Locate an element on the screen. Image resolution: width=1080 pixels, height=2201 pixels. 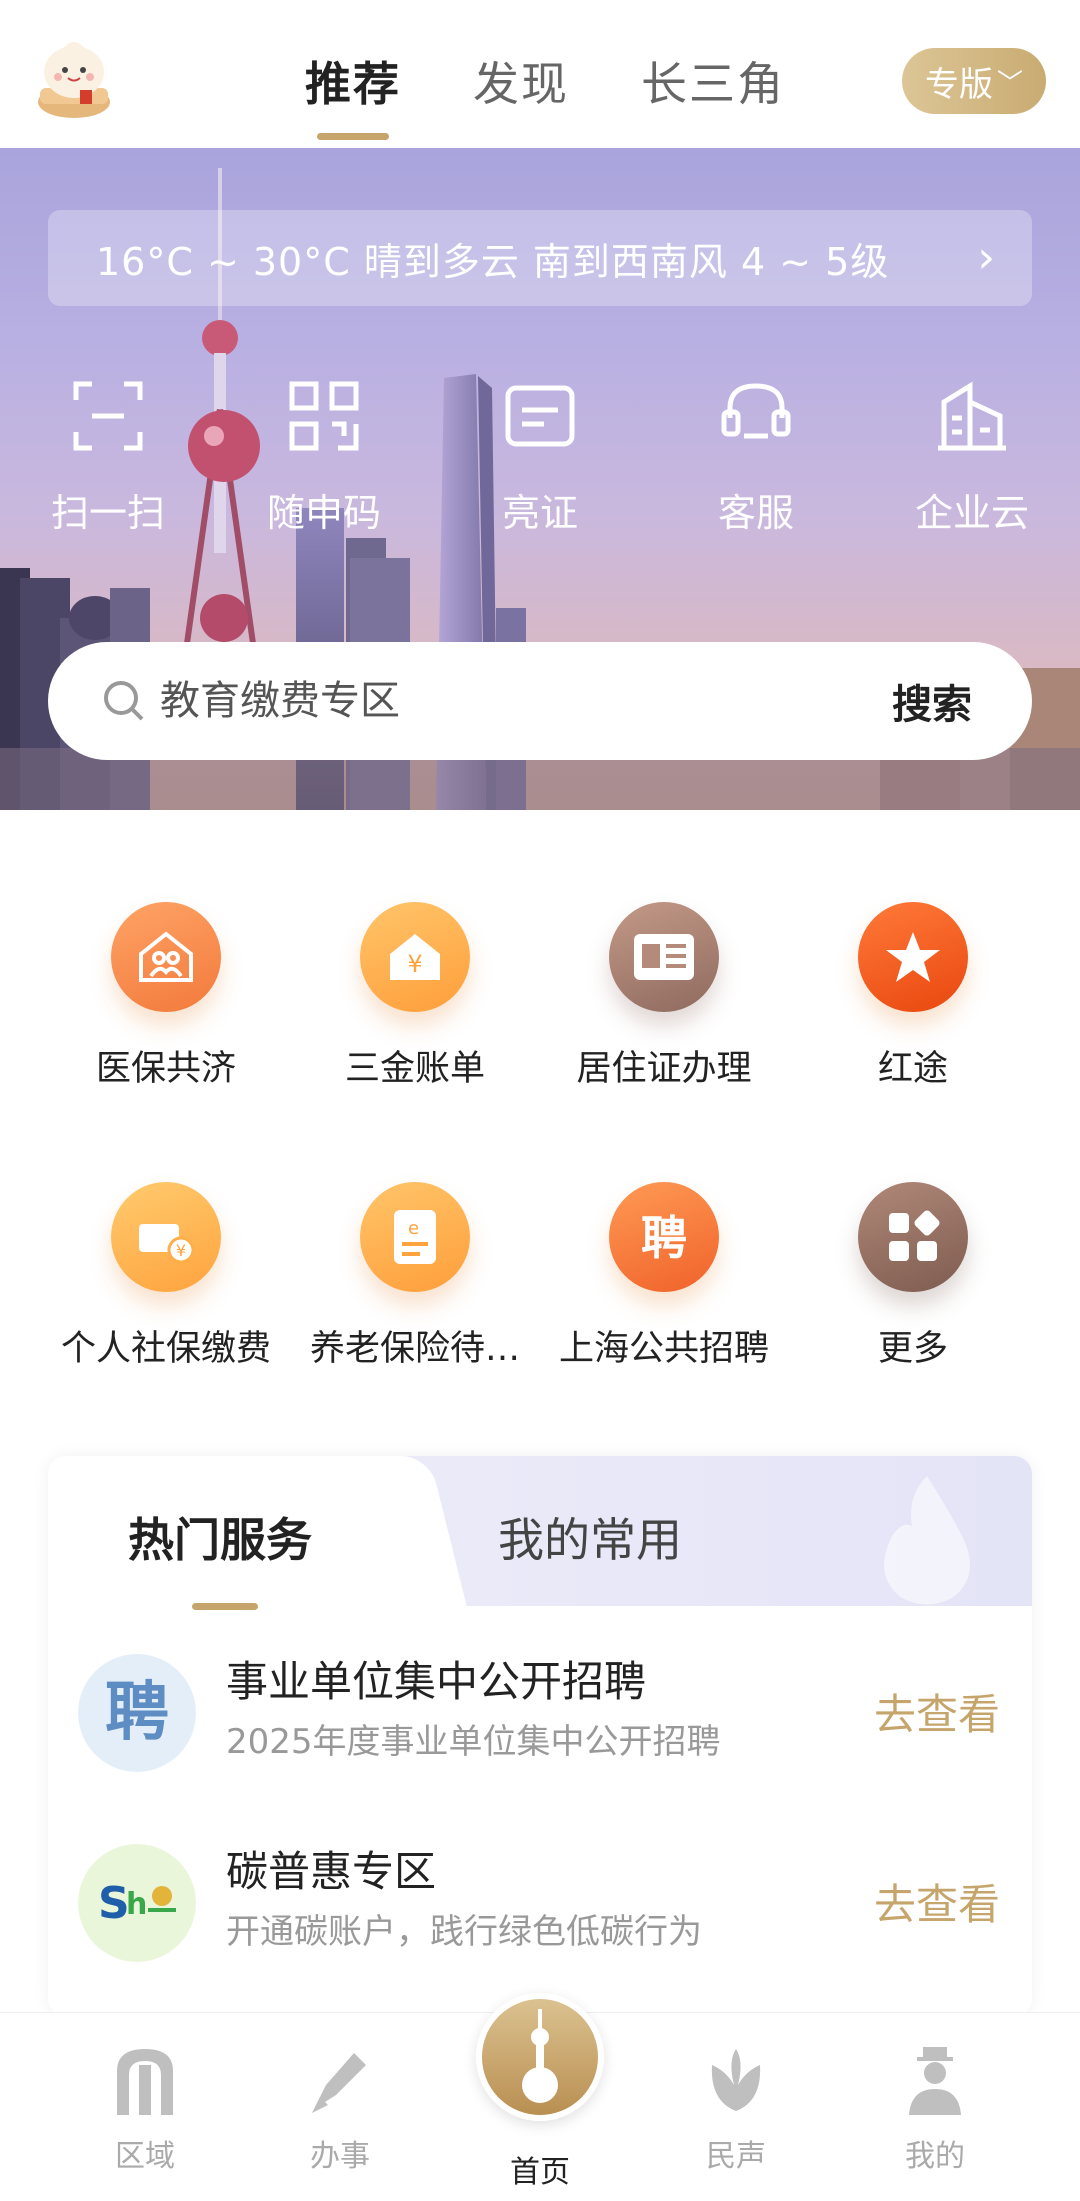
quick-action-label: 随申码 is located at coordinates (323, 513).